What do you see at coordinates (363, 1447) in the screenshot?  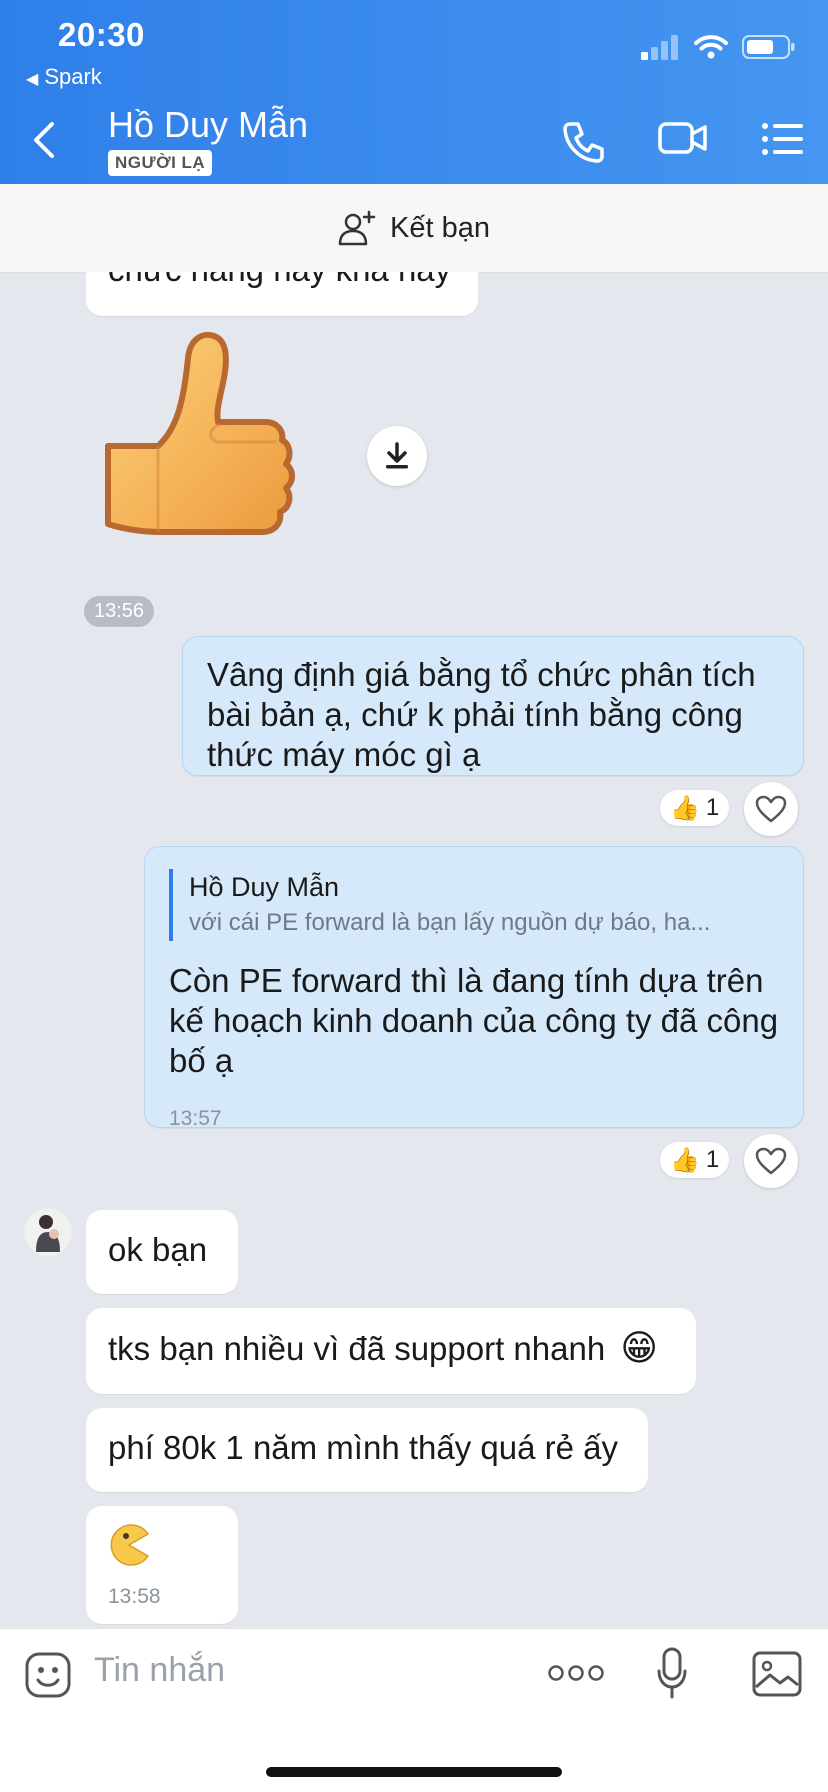 I see `incoming-message-text: phí 80k 1 năm mình thấy quá rẻ ấy` at bounding box center [363, 1447].